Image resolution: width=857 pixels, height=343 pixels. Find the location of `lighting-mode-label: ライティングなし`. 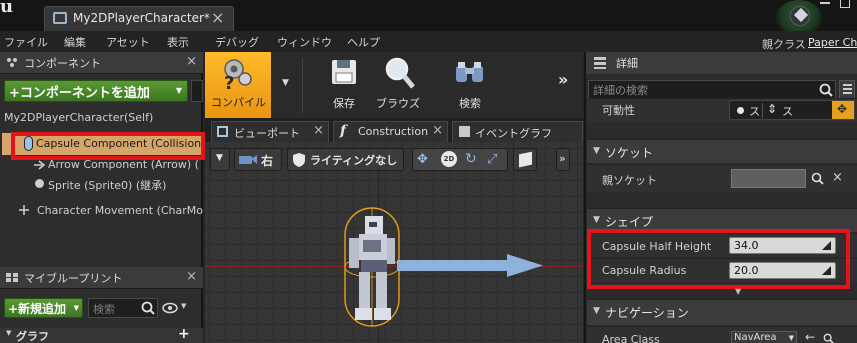

lighting-mode-label: ライティングなし is located at coordinates (354, 160).